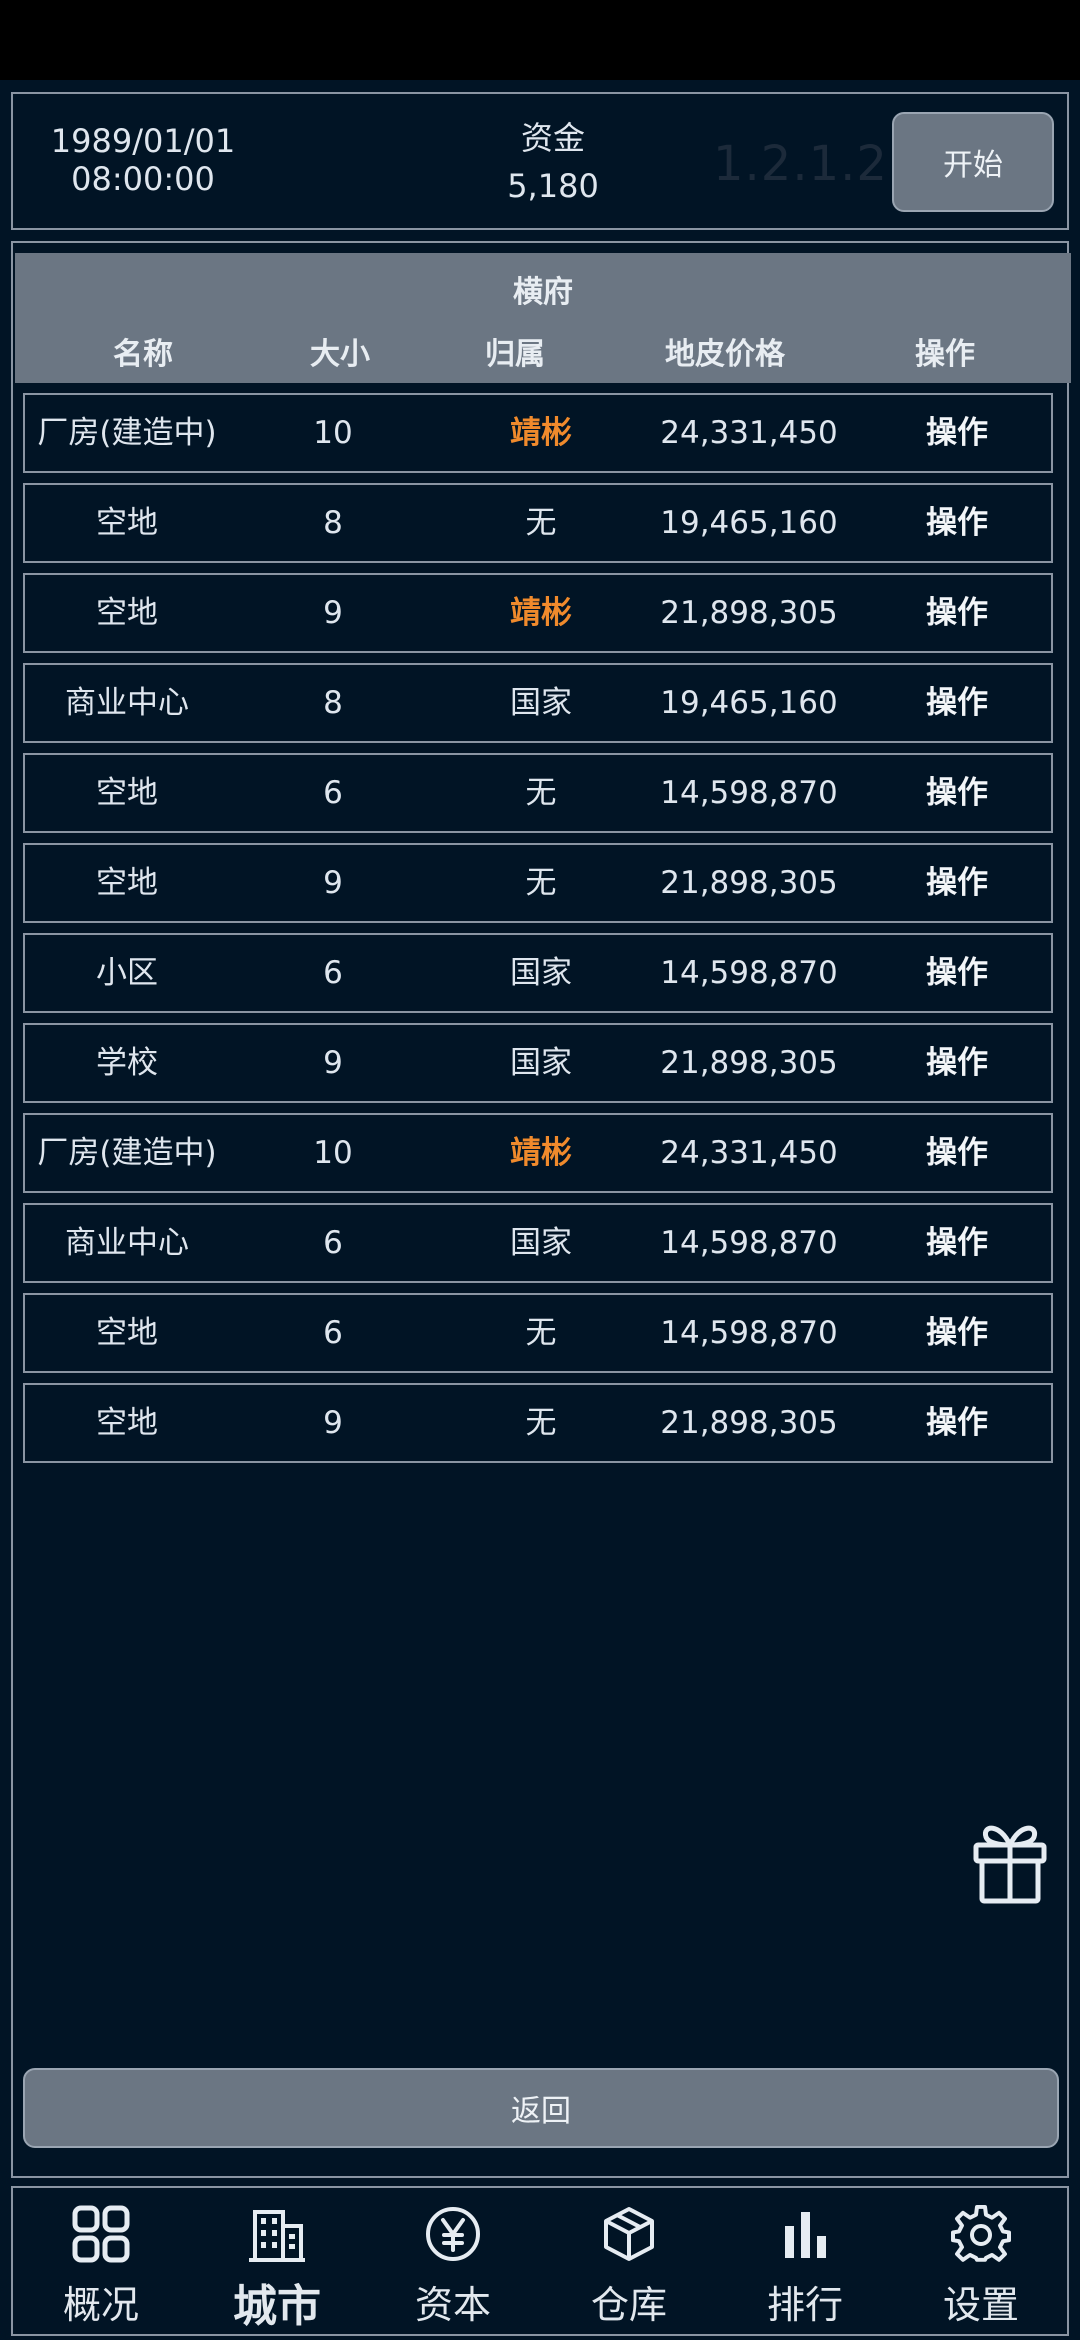 The image size is (1080, 2340). Describe the element at coordinates (127, 1063) in the screenshot. I see `land-name: 学校` at that location.